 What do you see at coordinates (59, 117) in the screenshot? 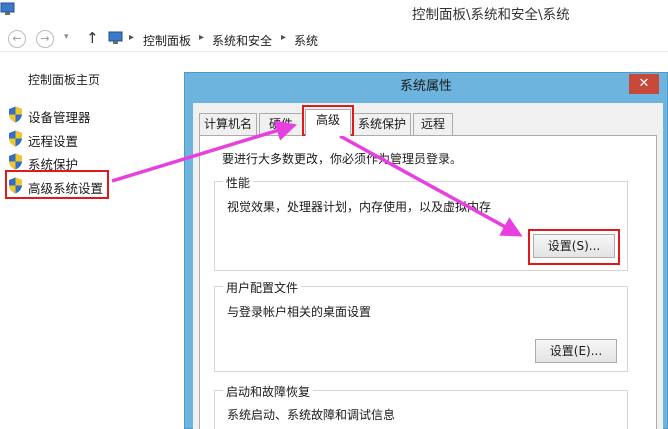
I see `sidebar-item-label: 设备管理器` at bounding box center [59, 117].